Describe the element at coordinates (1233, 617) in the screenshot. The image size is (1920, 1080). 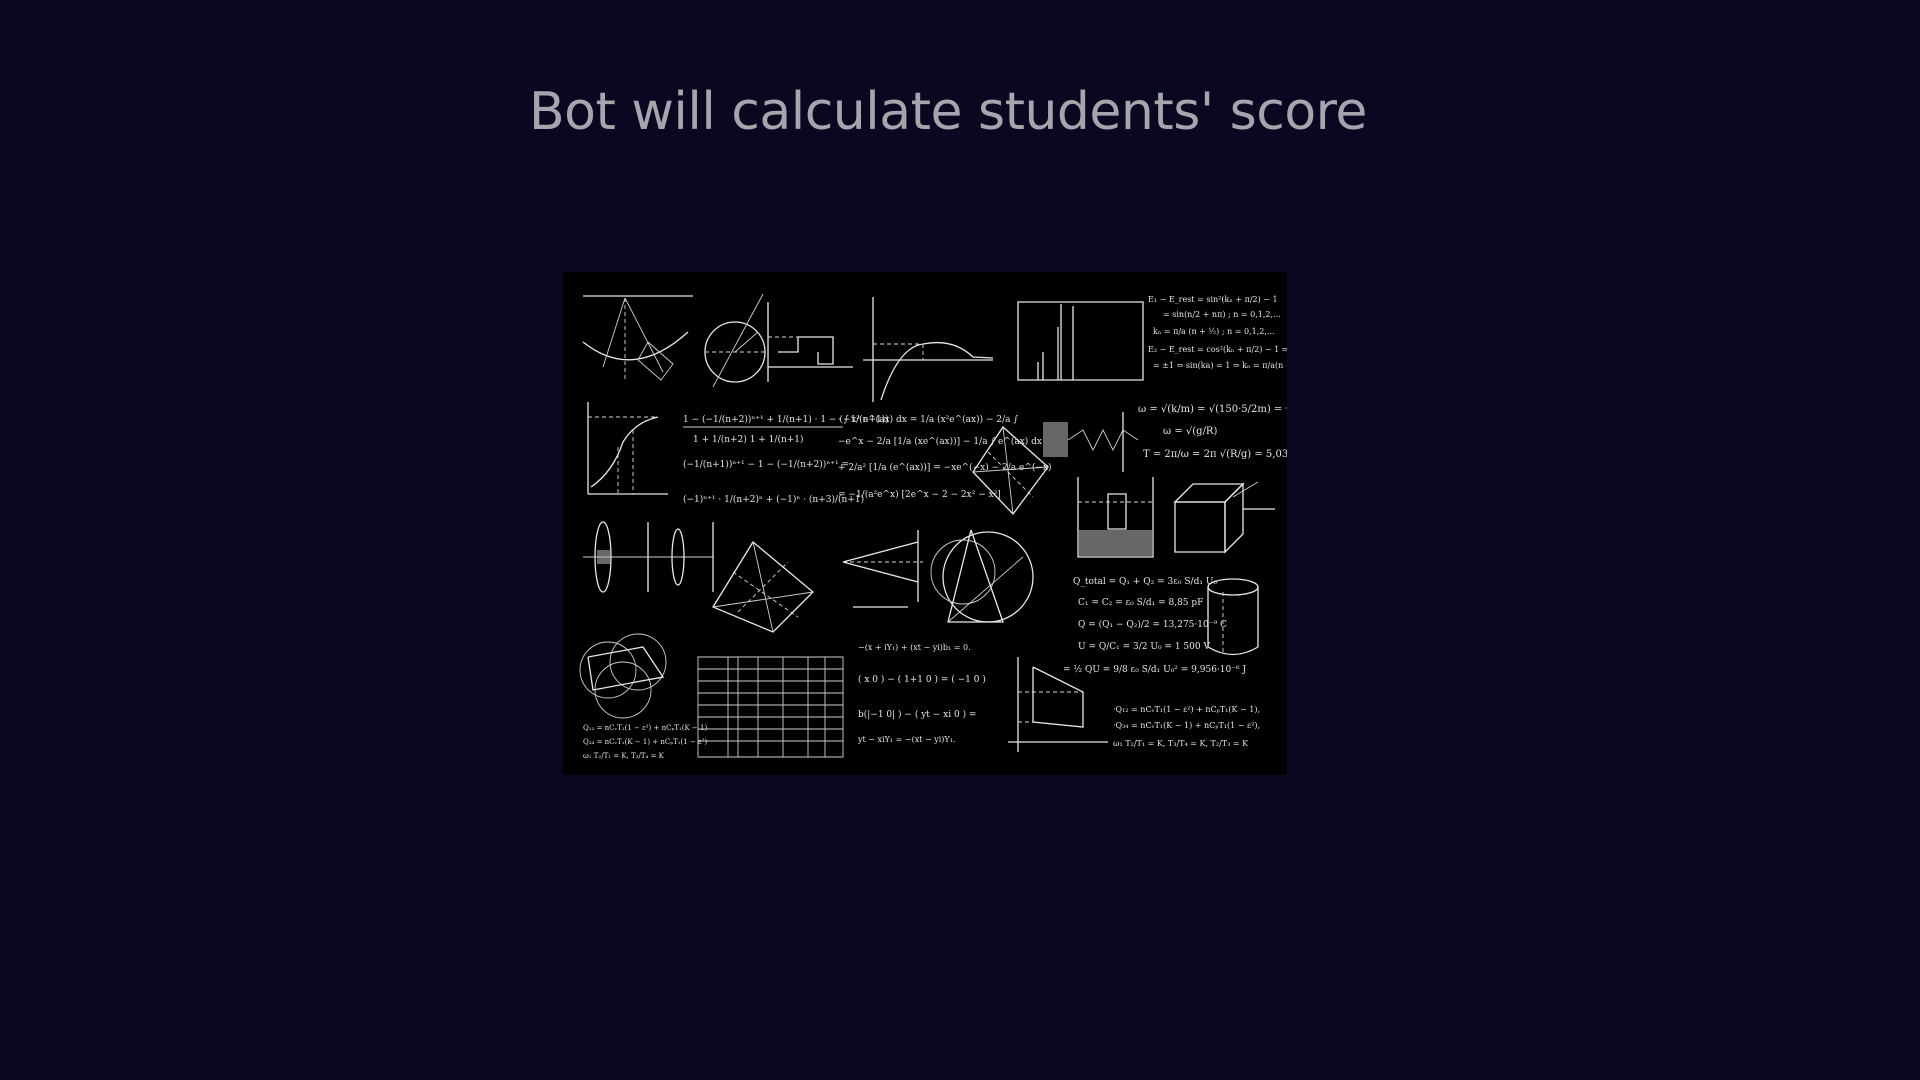
I see `cylinder-sketch` at that location.